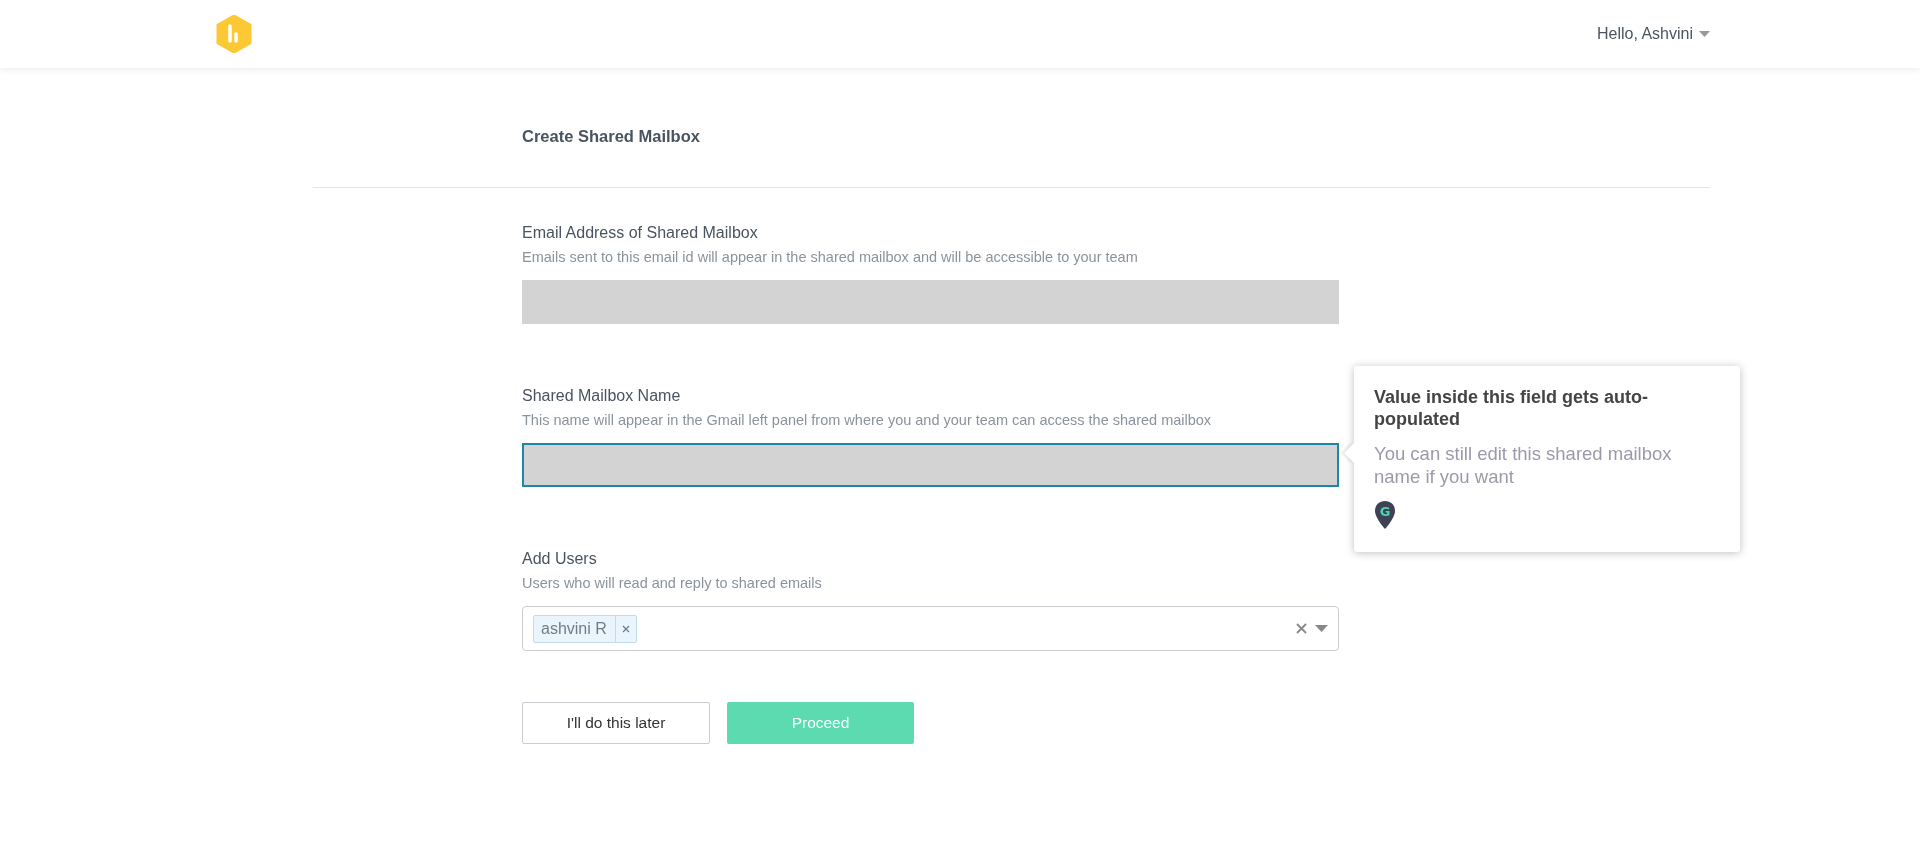  Describe the element at coordinates (560, 559) in the screenshot. I see `field-label: Add Users` at that location.